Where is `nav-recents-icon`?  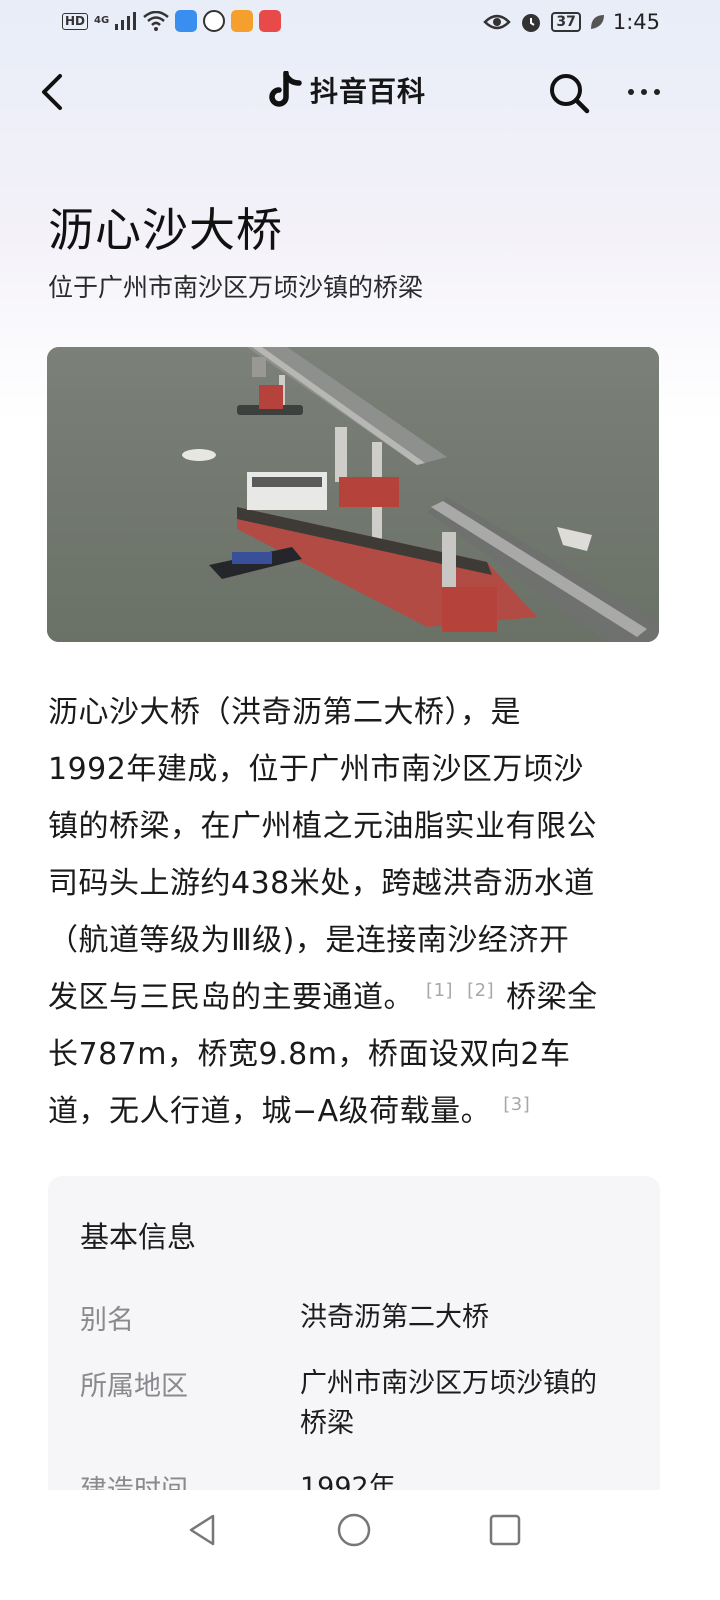 nav-recents-icon is located at coordinates (505, 1530).